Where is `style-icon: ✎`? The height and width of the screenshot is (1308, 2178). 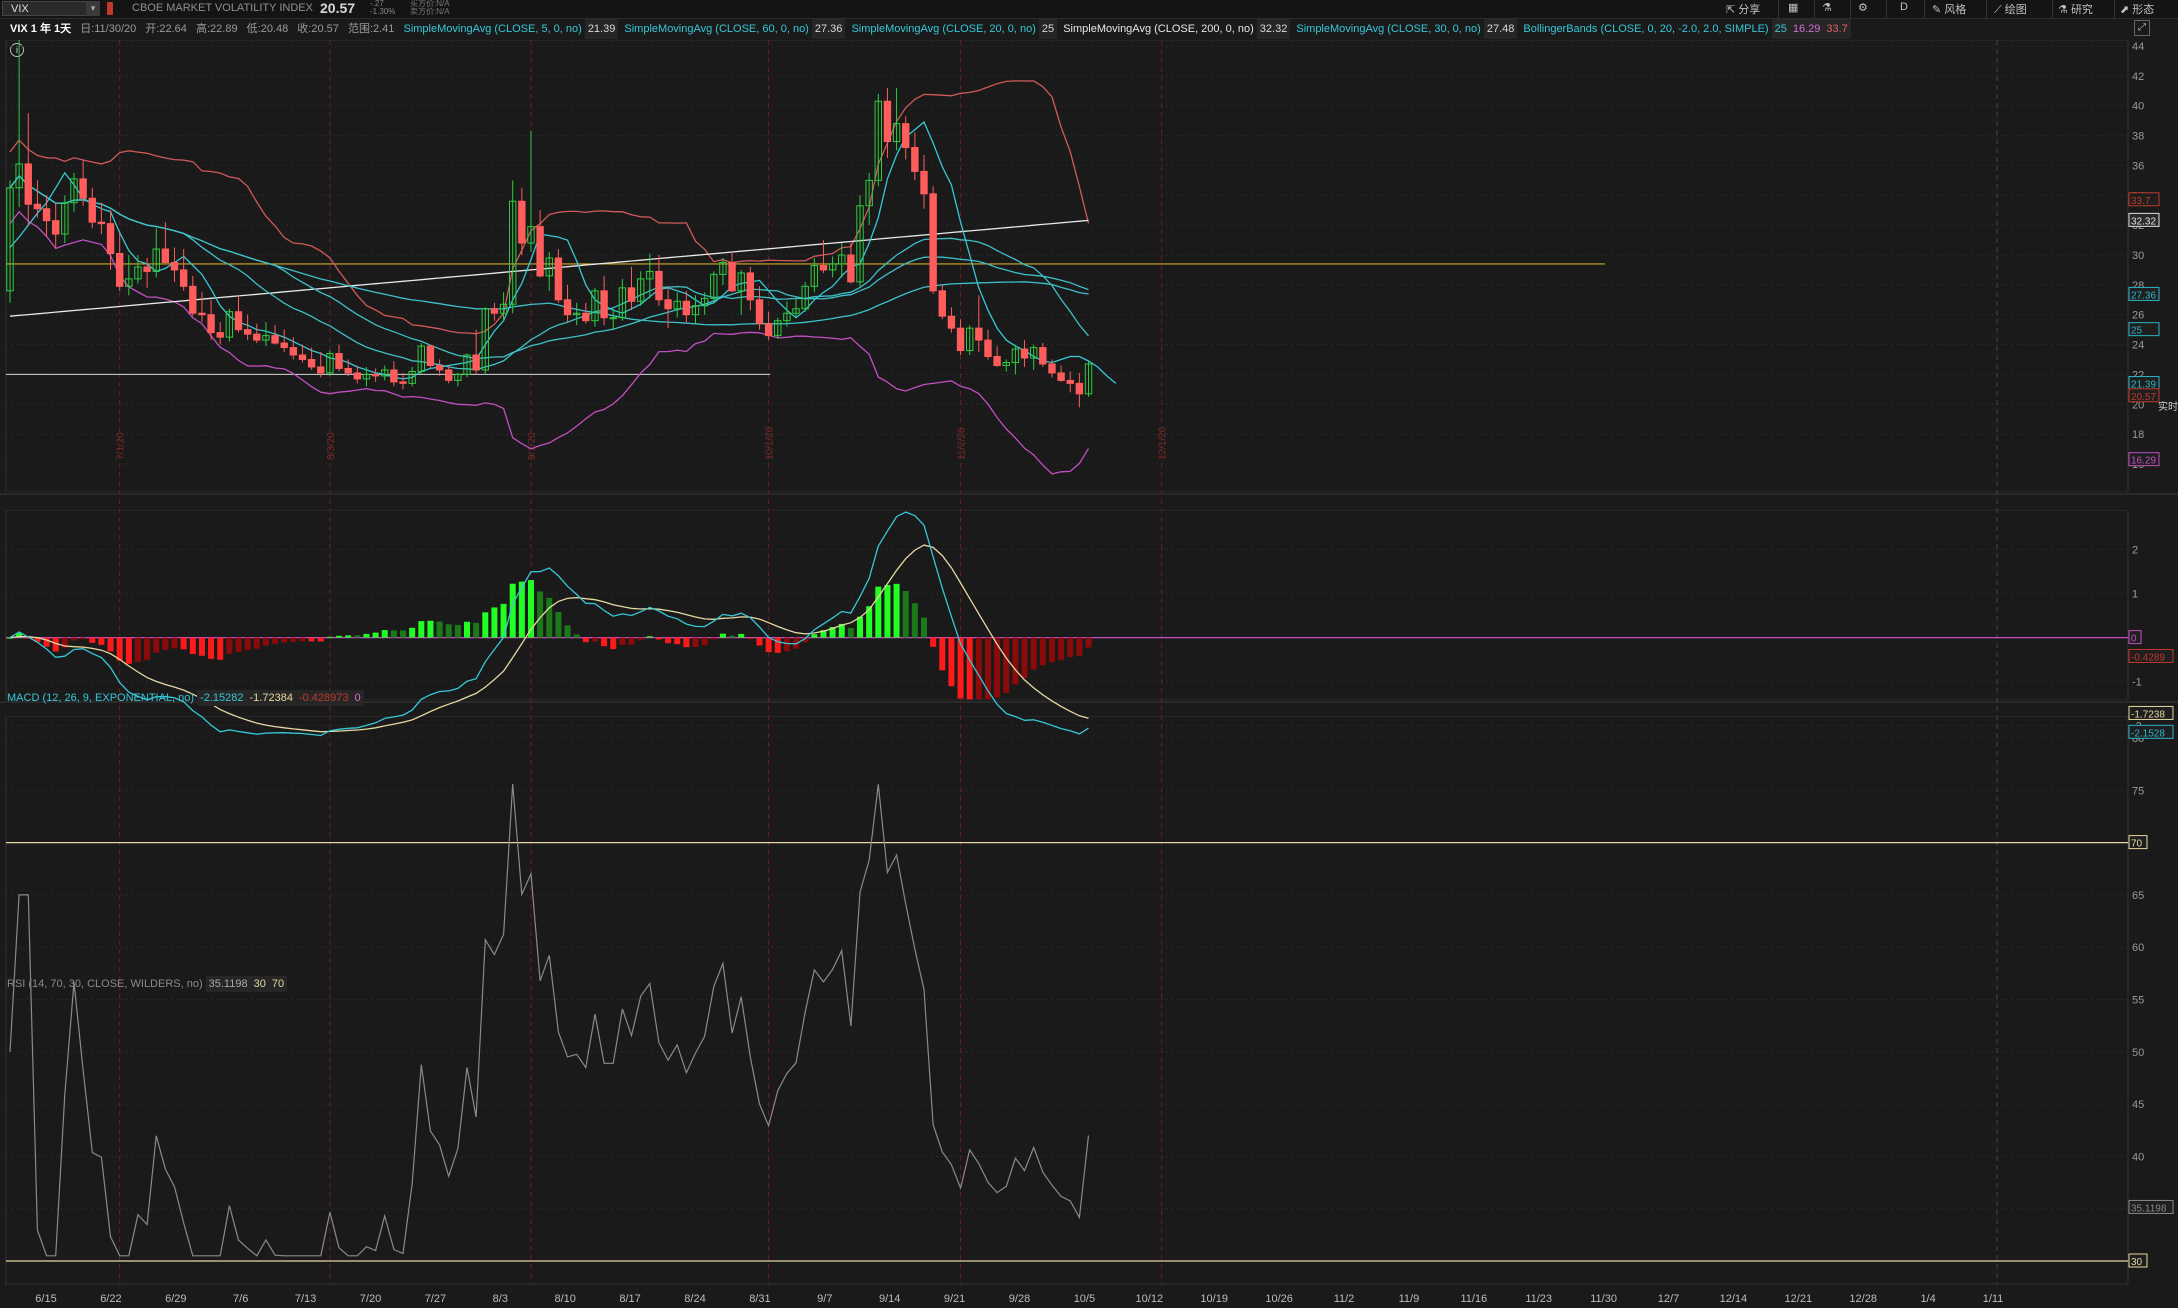 style-icon: ✎ is located at coordinates (1937, 10).